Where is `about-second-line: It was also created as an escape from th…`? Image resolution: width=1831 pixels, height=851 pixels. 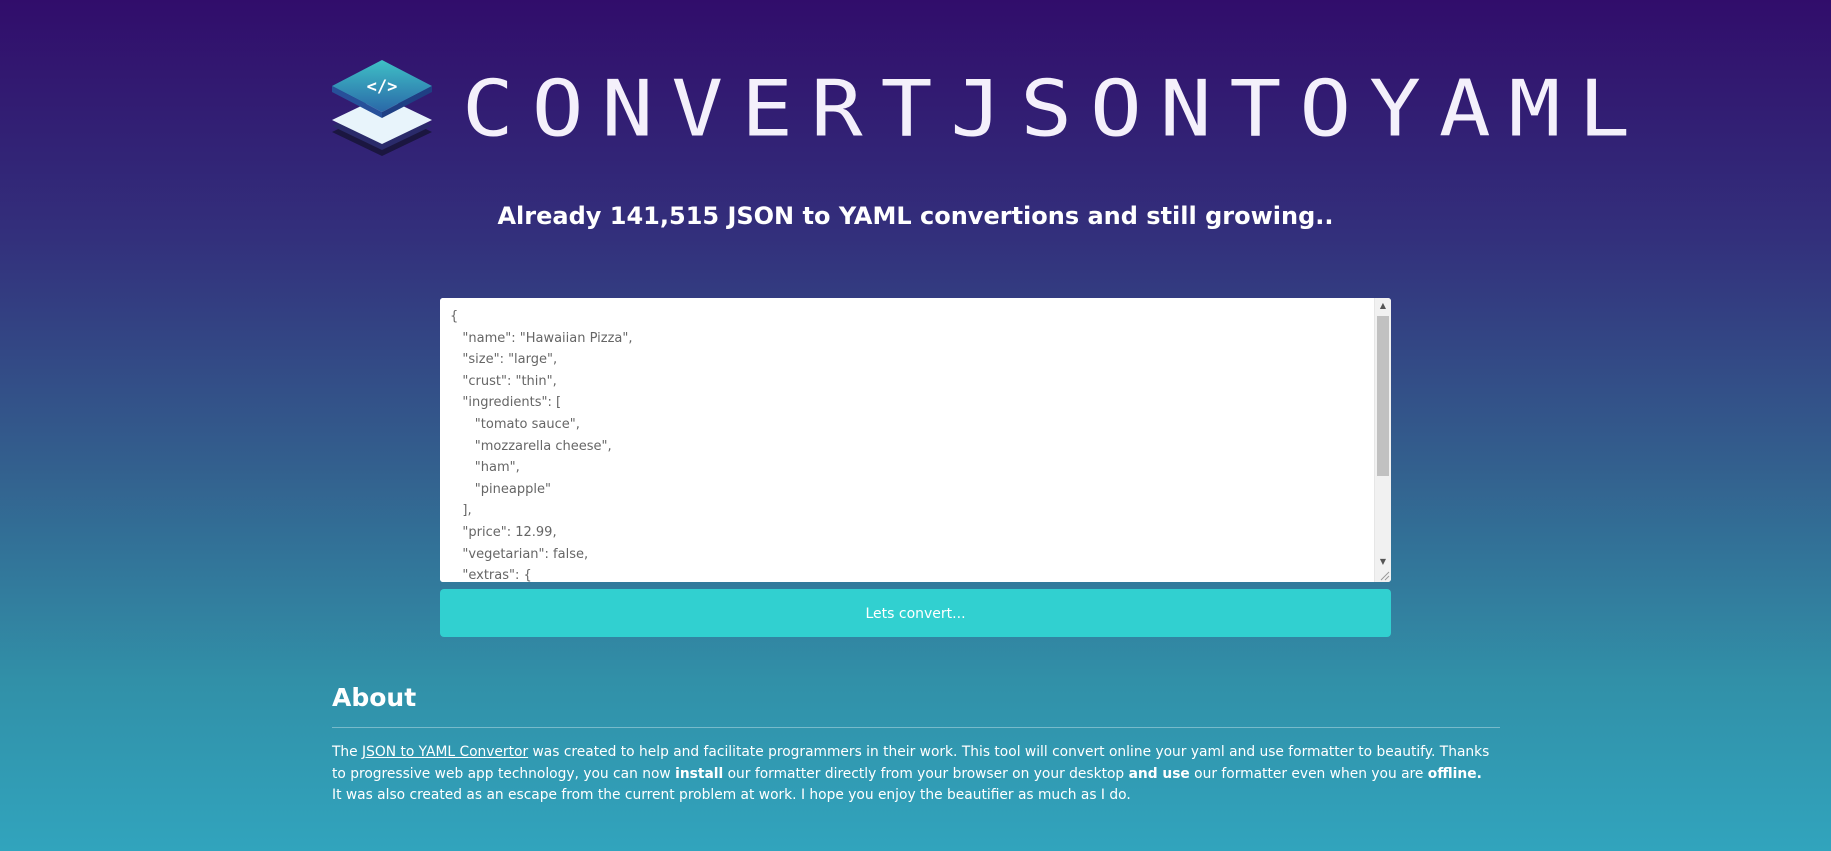 about-second-line: It was also created as an escape from th… is located at coordinates (731, 795).